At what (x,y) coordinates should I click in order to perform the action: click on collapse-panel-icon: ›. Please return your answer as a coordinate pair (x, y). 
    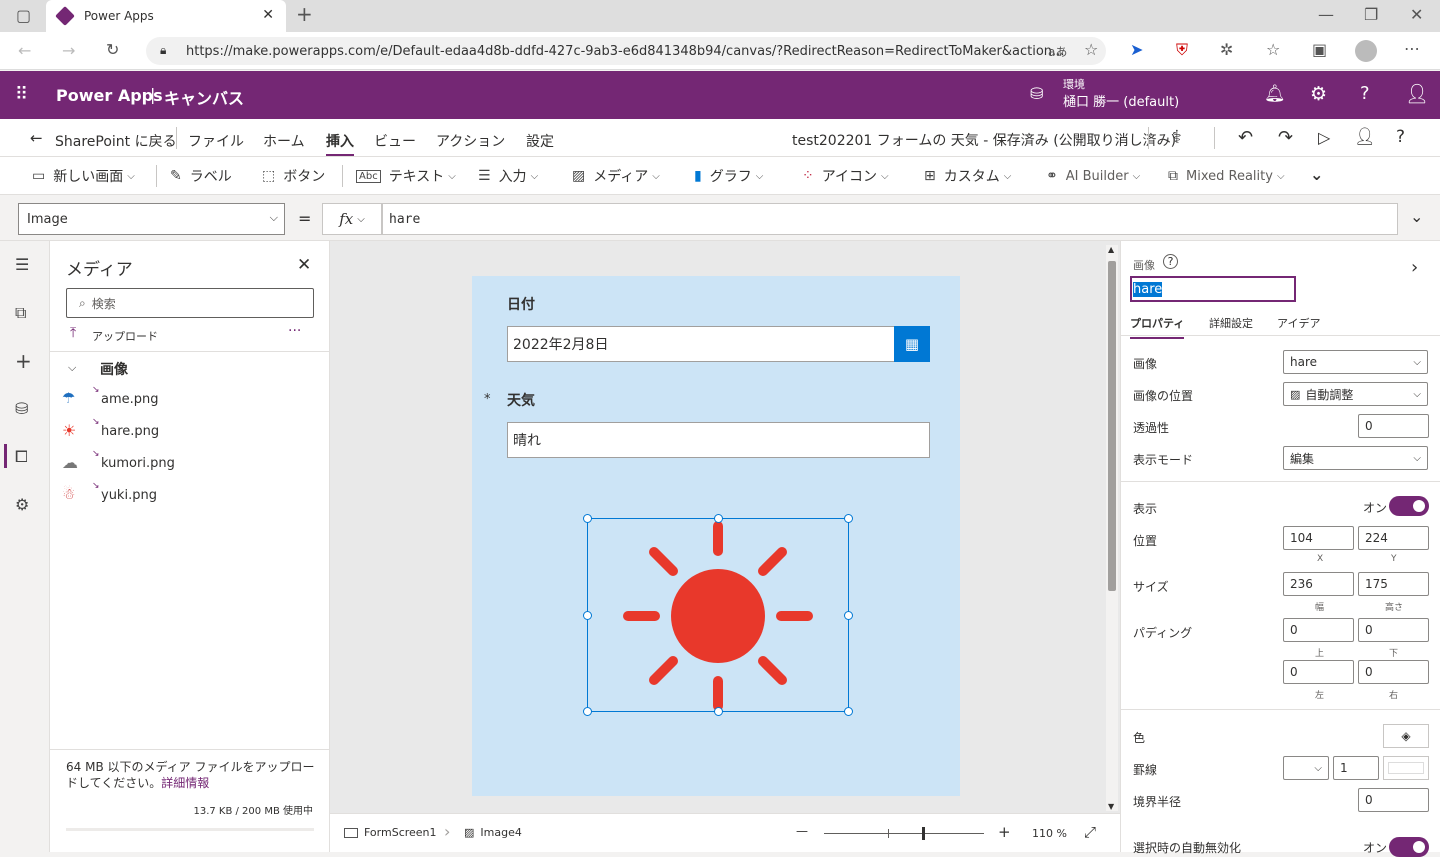
    Looking at the image, I should click on (1414, 267).